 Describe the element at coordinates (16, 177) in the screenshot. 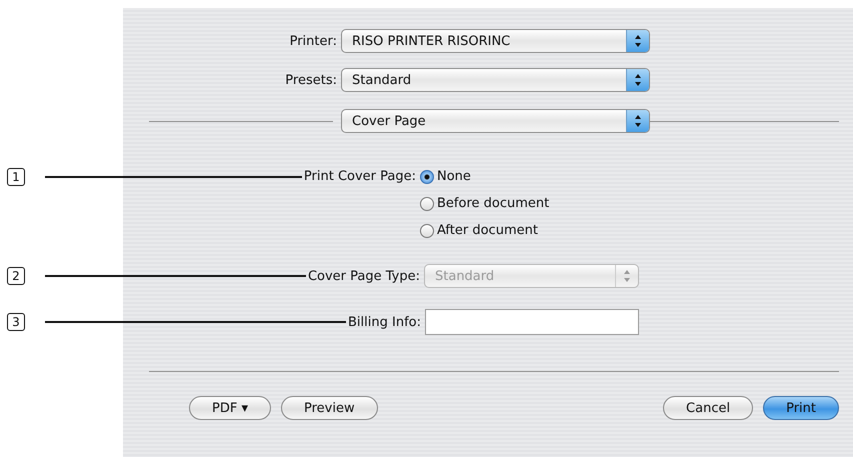

I see `callout-number: 1` at that location.